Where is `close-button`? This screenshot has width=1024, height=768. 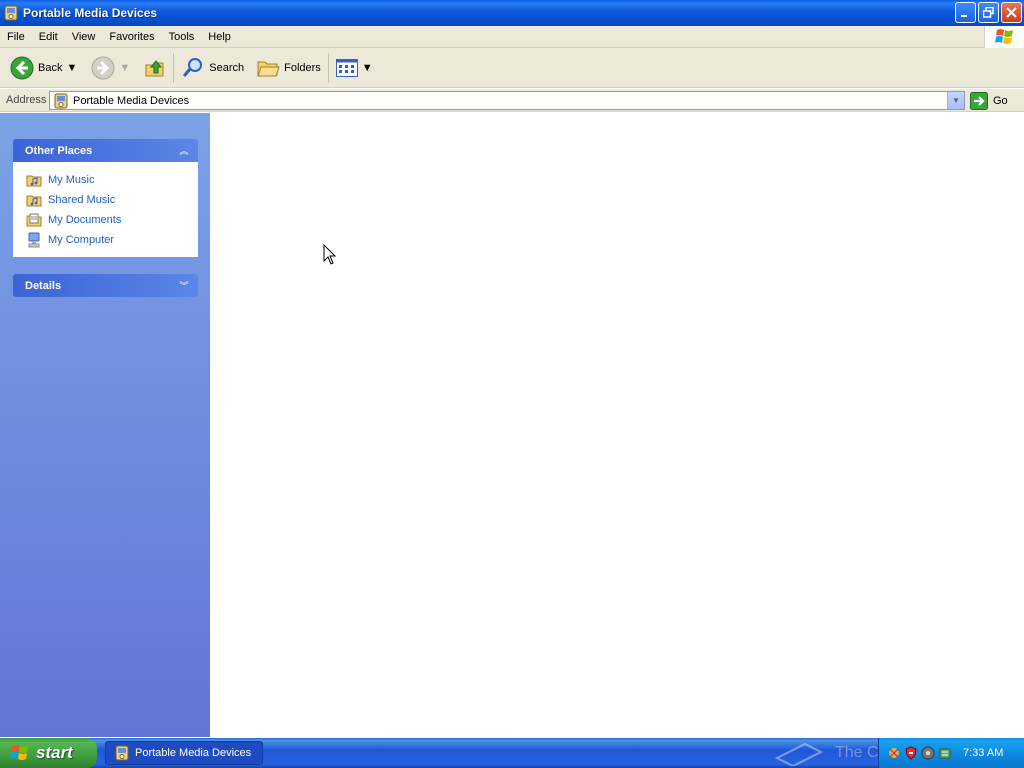 close-button is located at coordinates (1011, 12).